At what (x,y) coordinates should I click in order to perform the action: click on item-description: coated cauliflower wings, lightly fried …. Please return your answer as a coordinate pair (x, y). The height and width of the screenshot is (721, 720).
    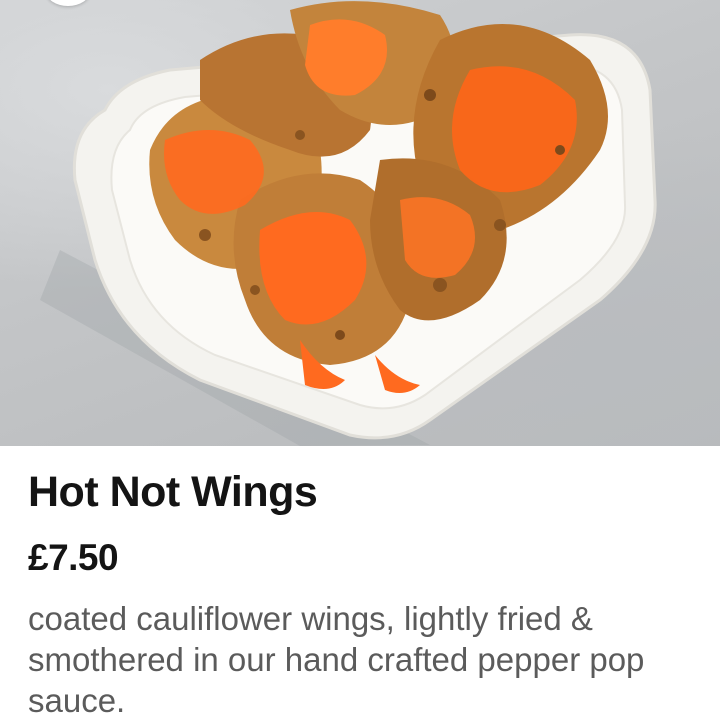
    Looking at the image, I should click on (336, 659).